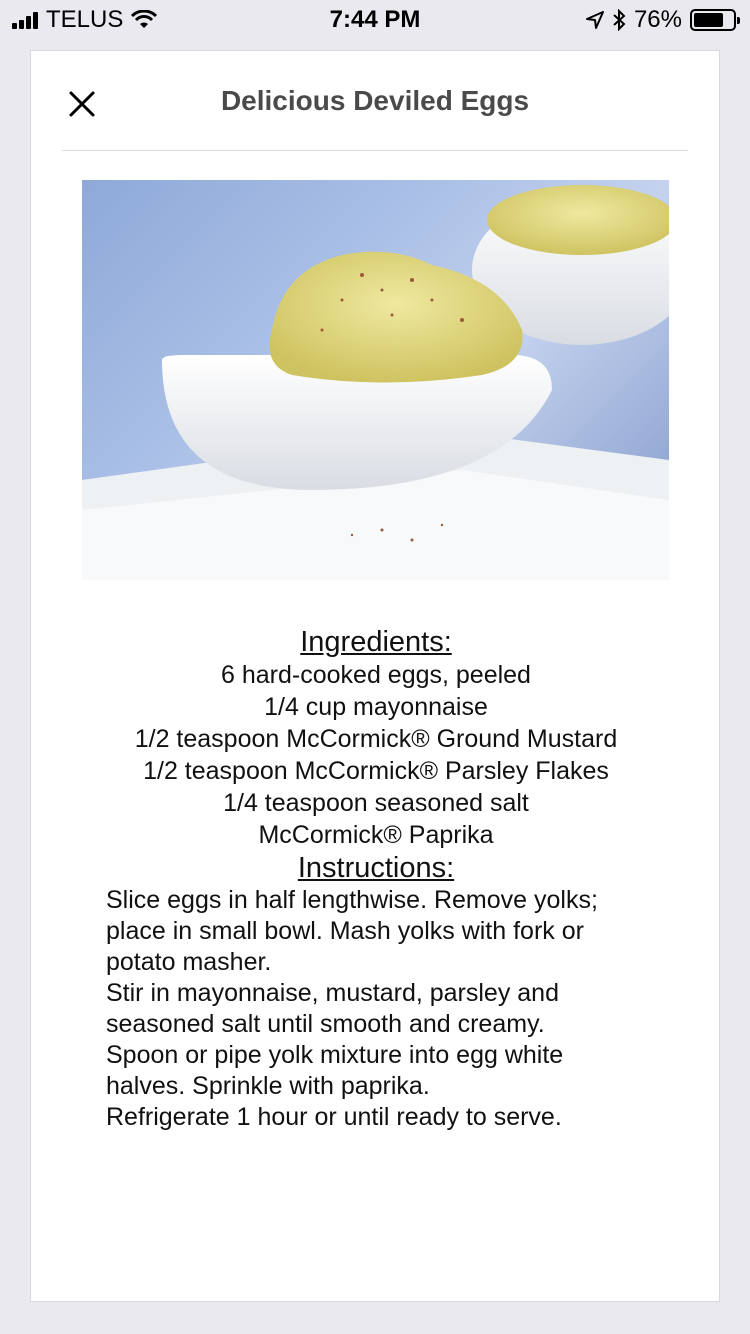 The height and width of the screenshot is (1334, 750). Describe the element at coordinates (376, 707) in the screenshot. I see `ingredient-item: 1/4 cup mayonnaise` at that location.